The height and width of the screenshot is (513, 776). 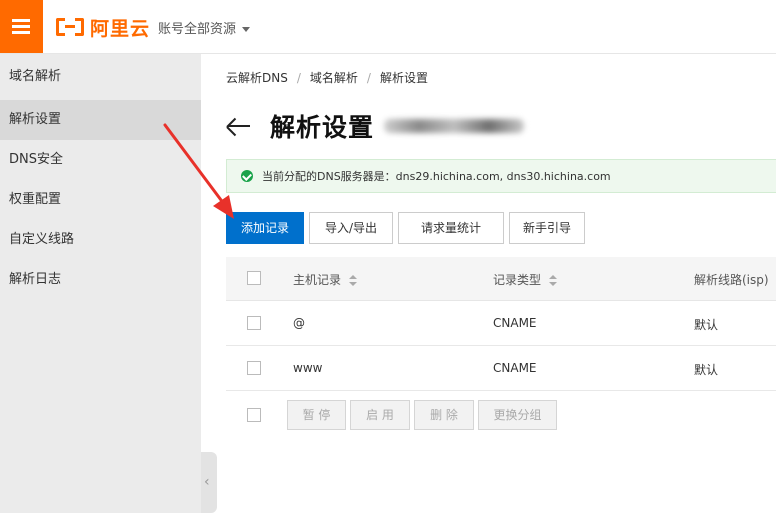 I want to click on sidebar-item-dns-security: DNS安全, so click(x=100, y=160).